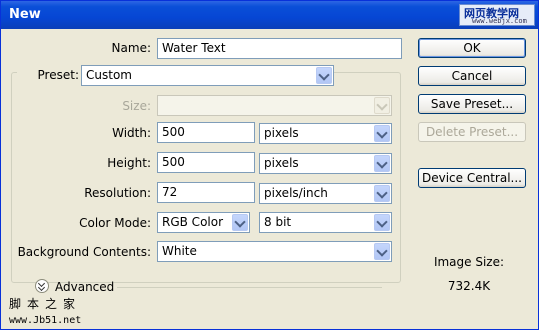  What do you see at coordinates (497, 15) in the screenshot?
I see `watermark-logo: 网页教学网 www.webjx.com` at bounding box center [497, 15].